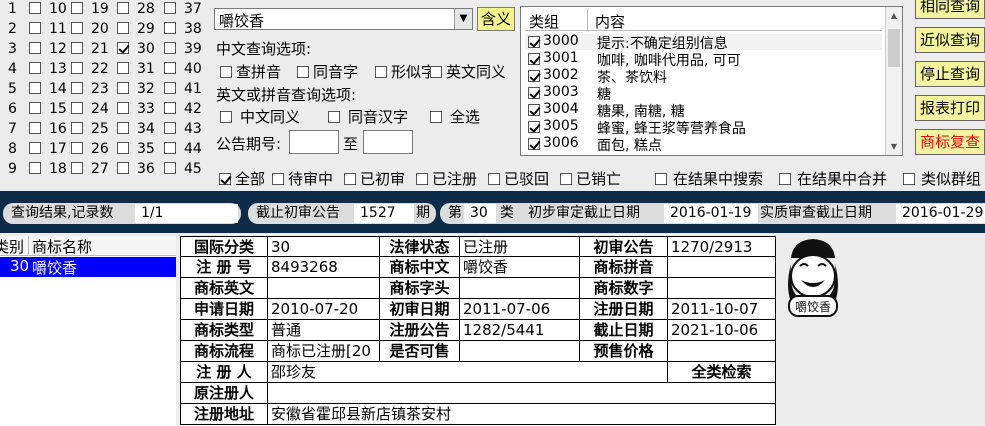 This screenshot has height=426, width=985. I want to click on scroll-thumb, so click(894, 48).